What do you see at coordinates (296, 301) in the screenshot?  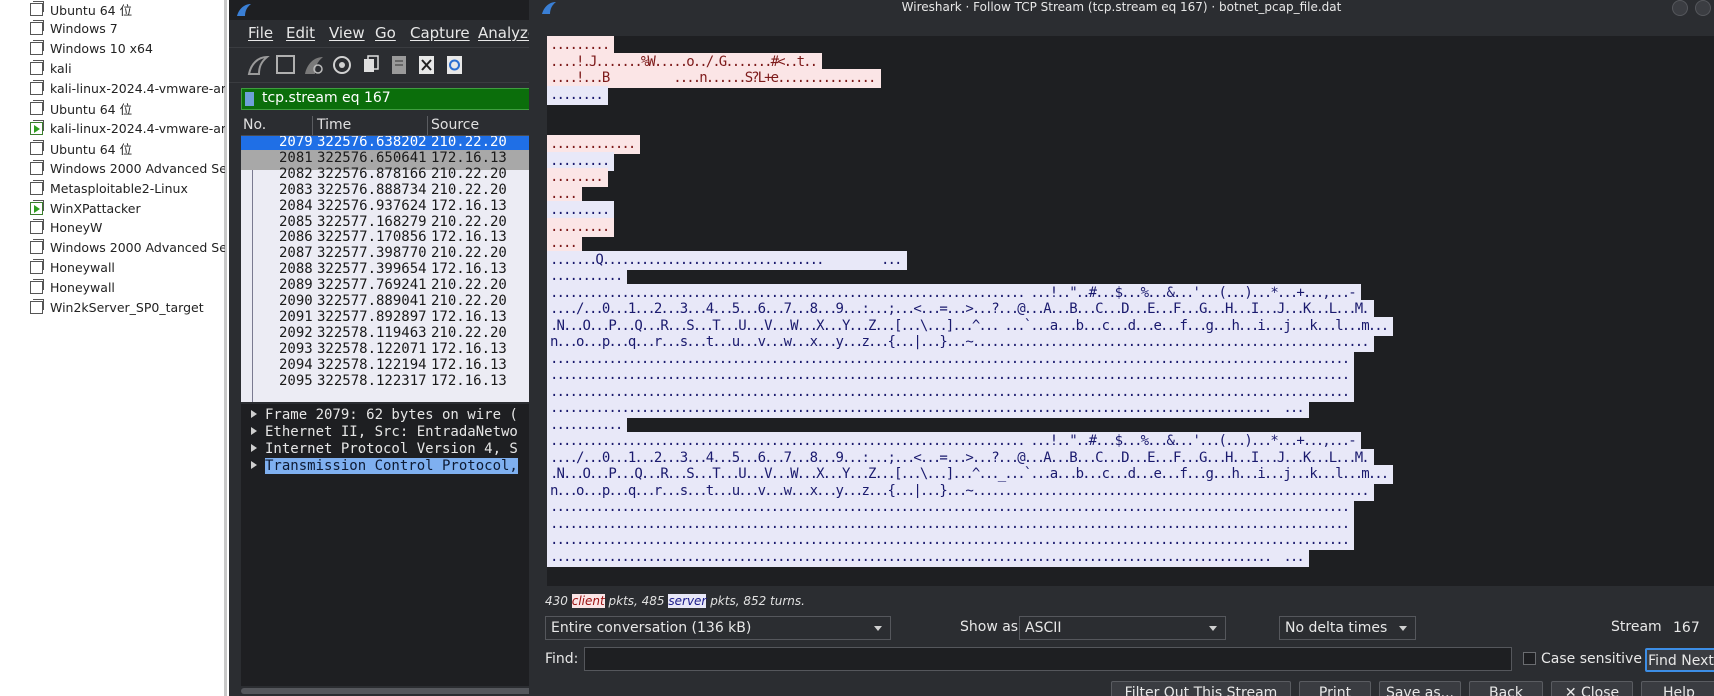 I see `packet-no-cell: 2090` at bounding box center [296, 301].